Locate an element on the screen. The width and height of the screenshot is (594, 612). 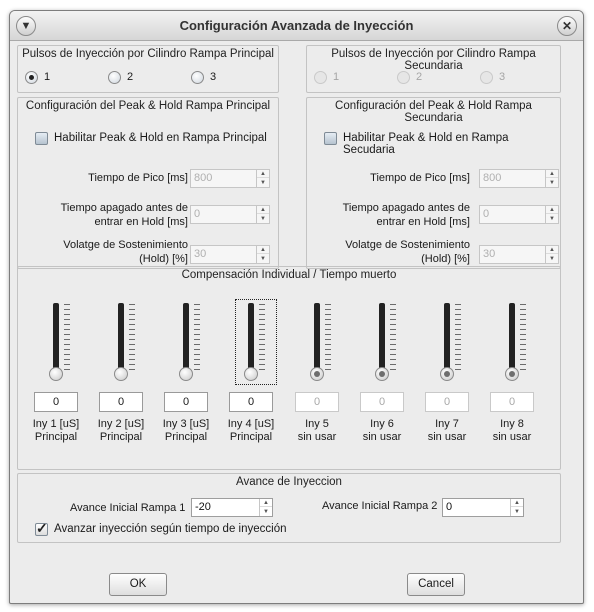
tiempo-apagado-principal-spinbox: 0 ▲ ▼ is located at coordinates (230, 214).